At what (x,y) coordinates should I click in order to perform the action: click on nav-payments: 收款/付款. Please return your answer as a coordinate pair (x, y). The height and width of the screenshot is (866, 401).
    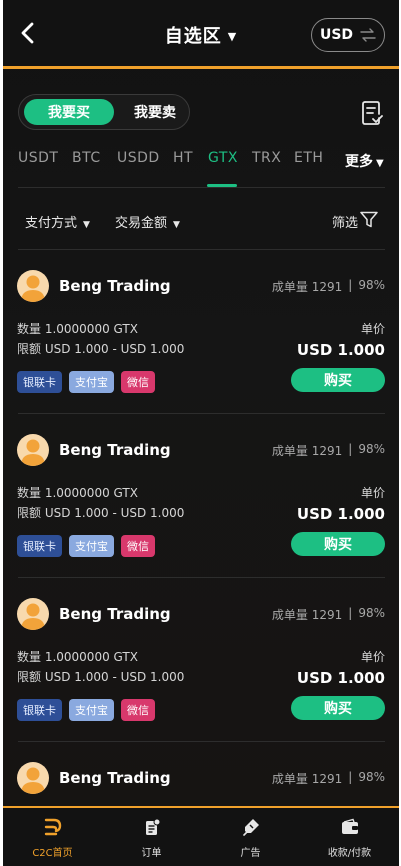
    Looking at the image, I should click on (349, 837).